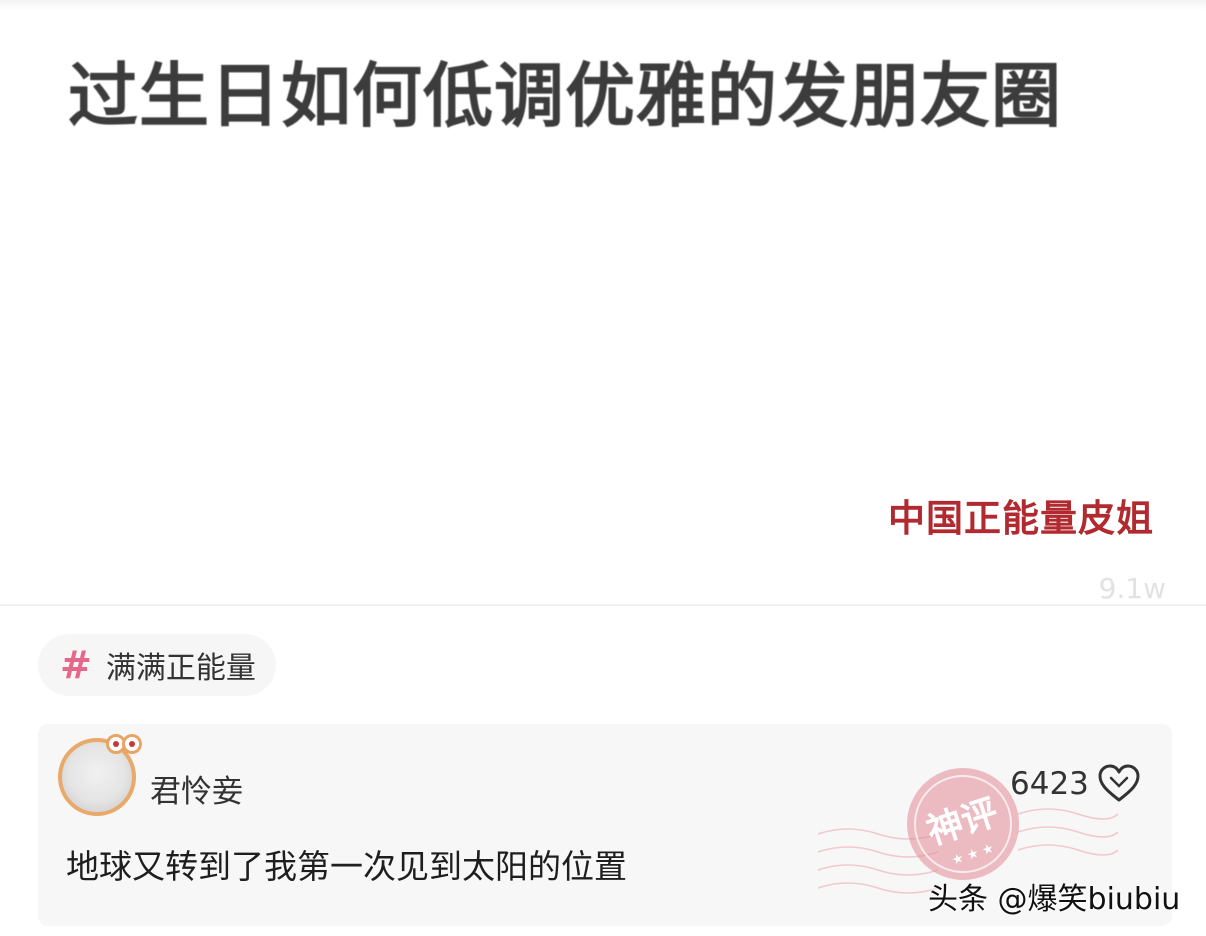 The width and height of the screenshot is (1206, 936). I want to click on faded-view-count: 9.1w, so click(1132, 588).